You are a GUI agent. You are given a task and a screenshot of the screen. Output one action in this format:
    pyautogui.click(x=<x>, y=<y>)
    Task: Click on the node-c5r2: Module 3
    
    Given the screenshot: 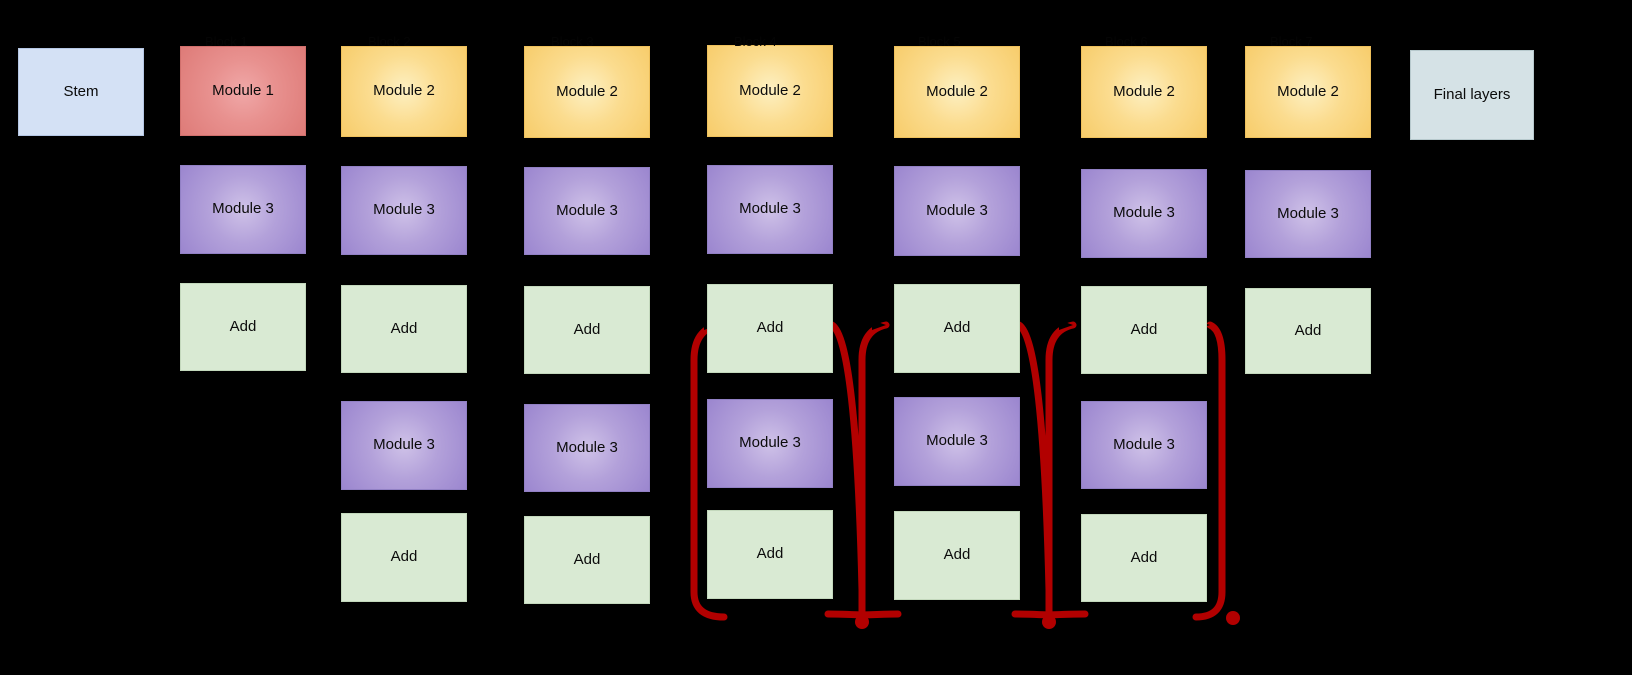 What is the action you would take?
    pyautogui.click(x=957, y=211)
    